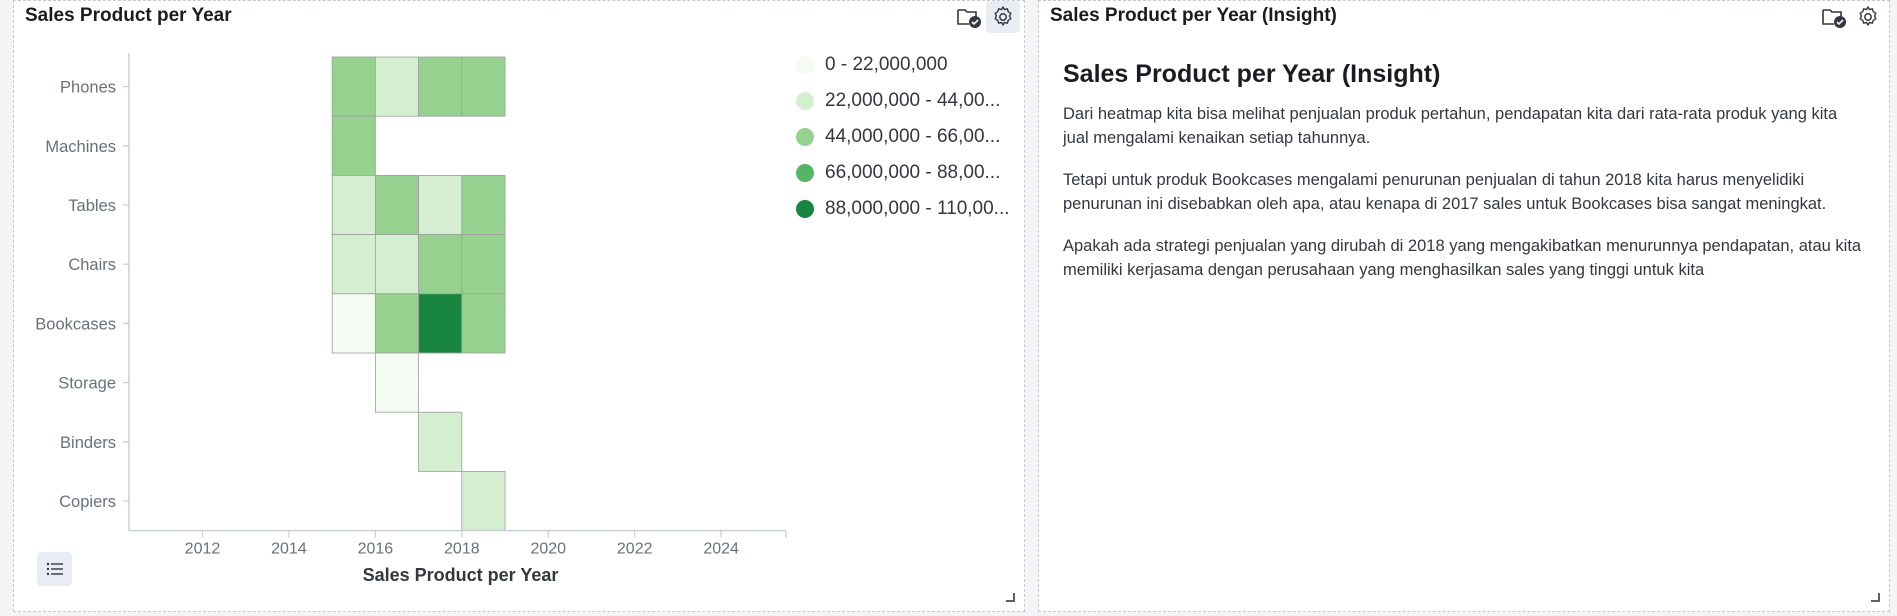 The height and width of the screenshot is (616, 1897). I want to click on panel-title: Sales Product per Year (Insight), so click(1193, 15).